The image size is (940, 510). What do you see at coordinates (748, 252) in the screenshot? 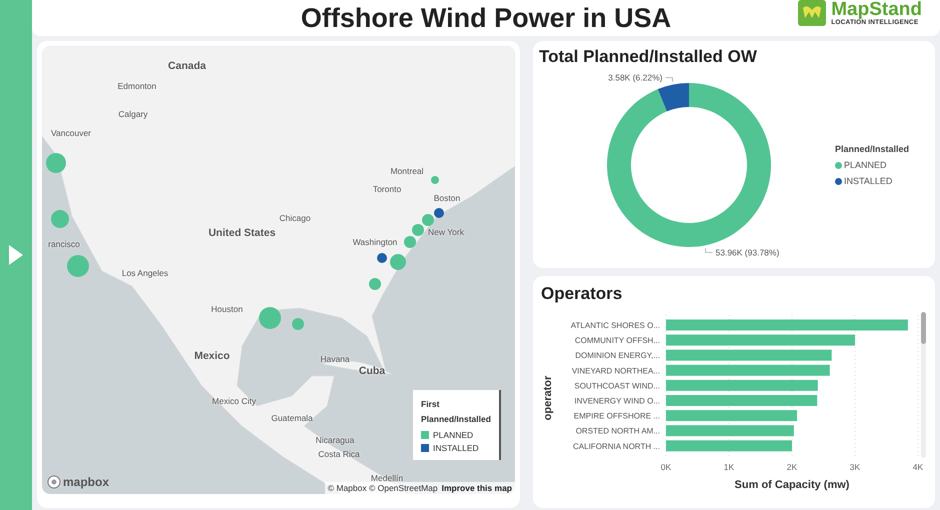
I see `slice-label: 53.96K (93.78%)` at bounding box center [748, 252].